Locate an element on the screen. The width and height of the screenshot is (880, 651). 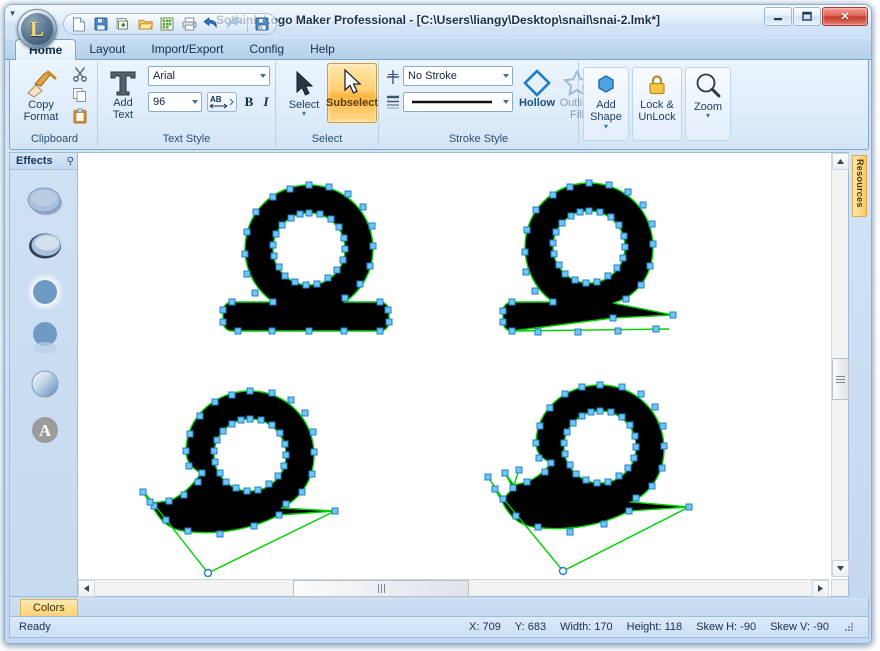
tab-colors: Colors is located at coordinates (49, 607).